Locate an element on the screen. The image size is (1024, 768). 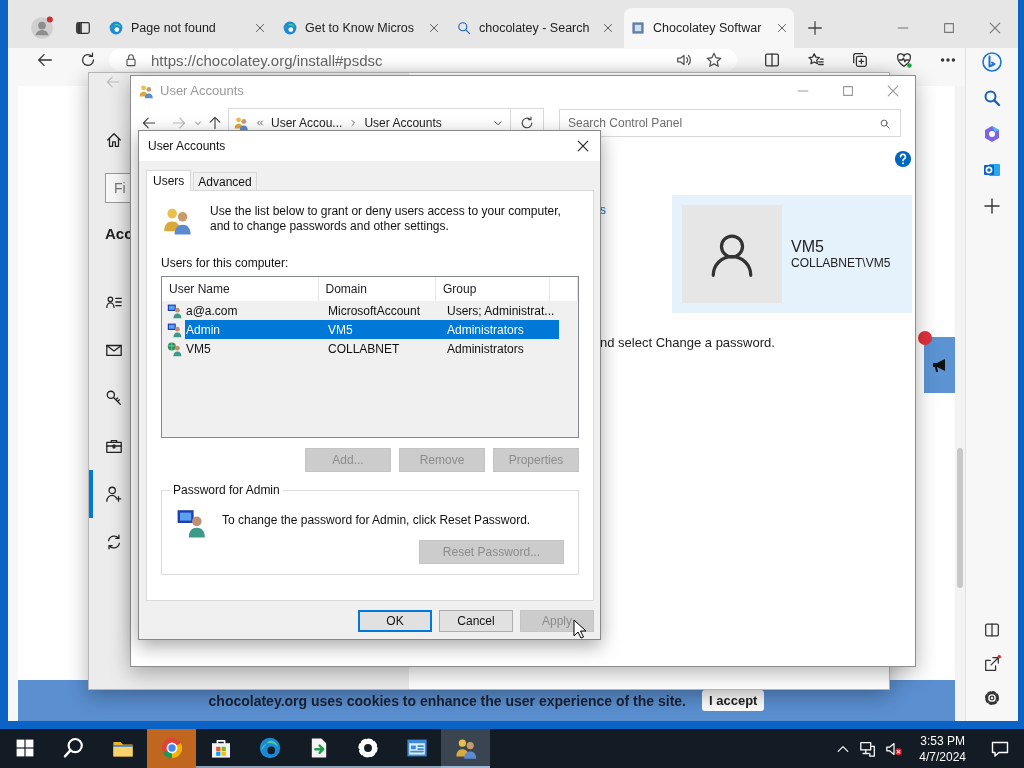
list-cell-text: Admin is located at coordinates (203, 329).